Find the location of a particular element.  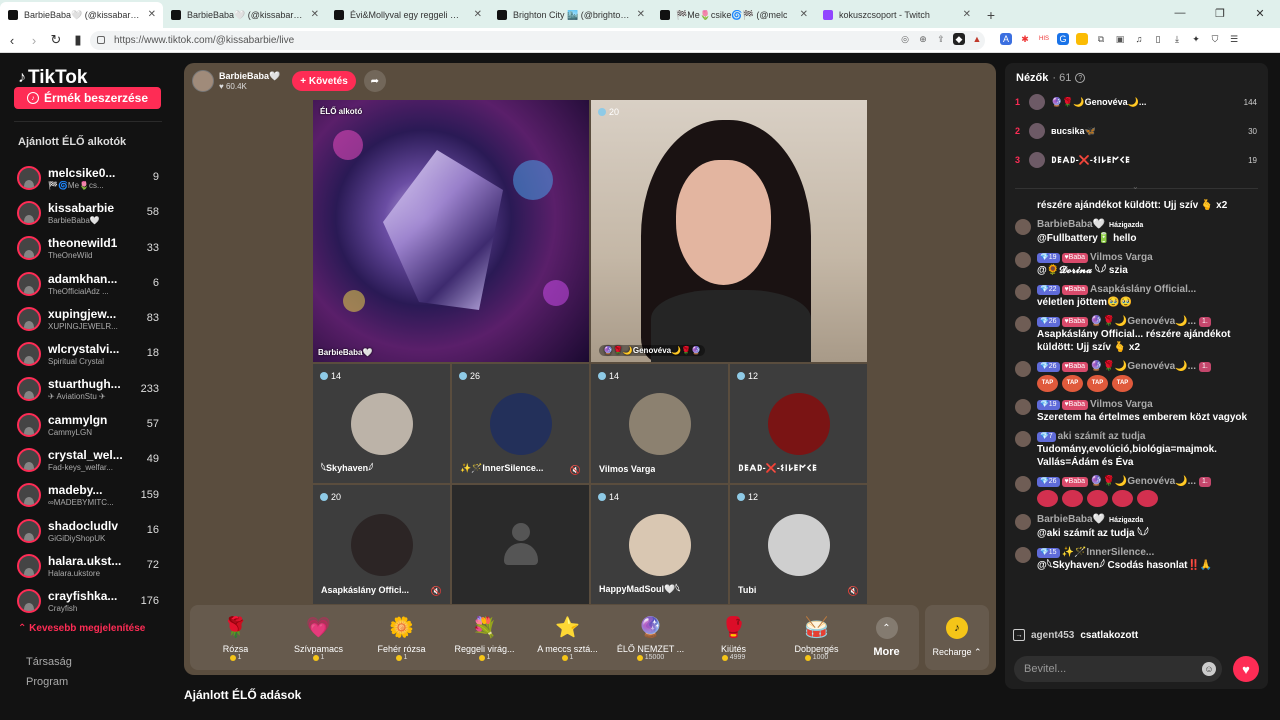

extension-box-icon: ▣ is located at coordinates (1120, 39).